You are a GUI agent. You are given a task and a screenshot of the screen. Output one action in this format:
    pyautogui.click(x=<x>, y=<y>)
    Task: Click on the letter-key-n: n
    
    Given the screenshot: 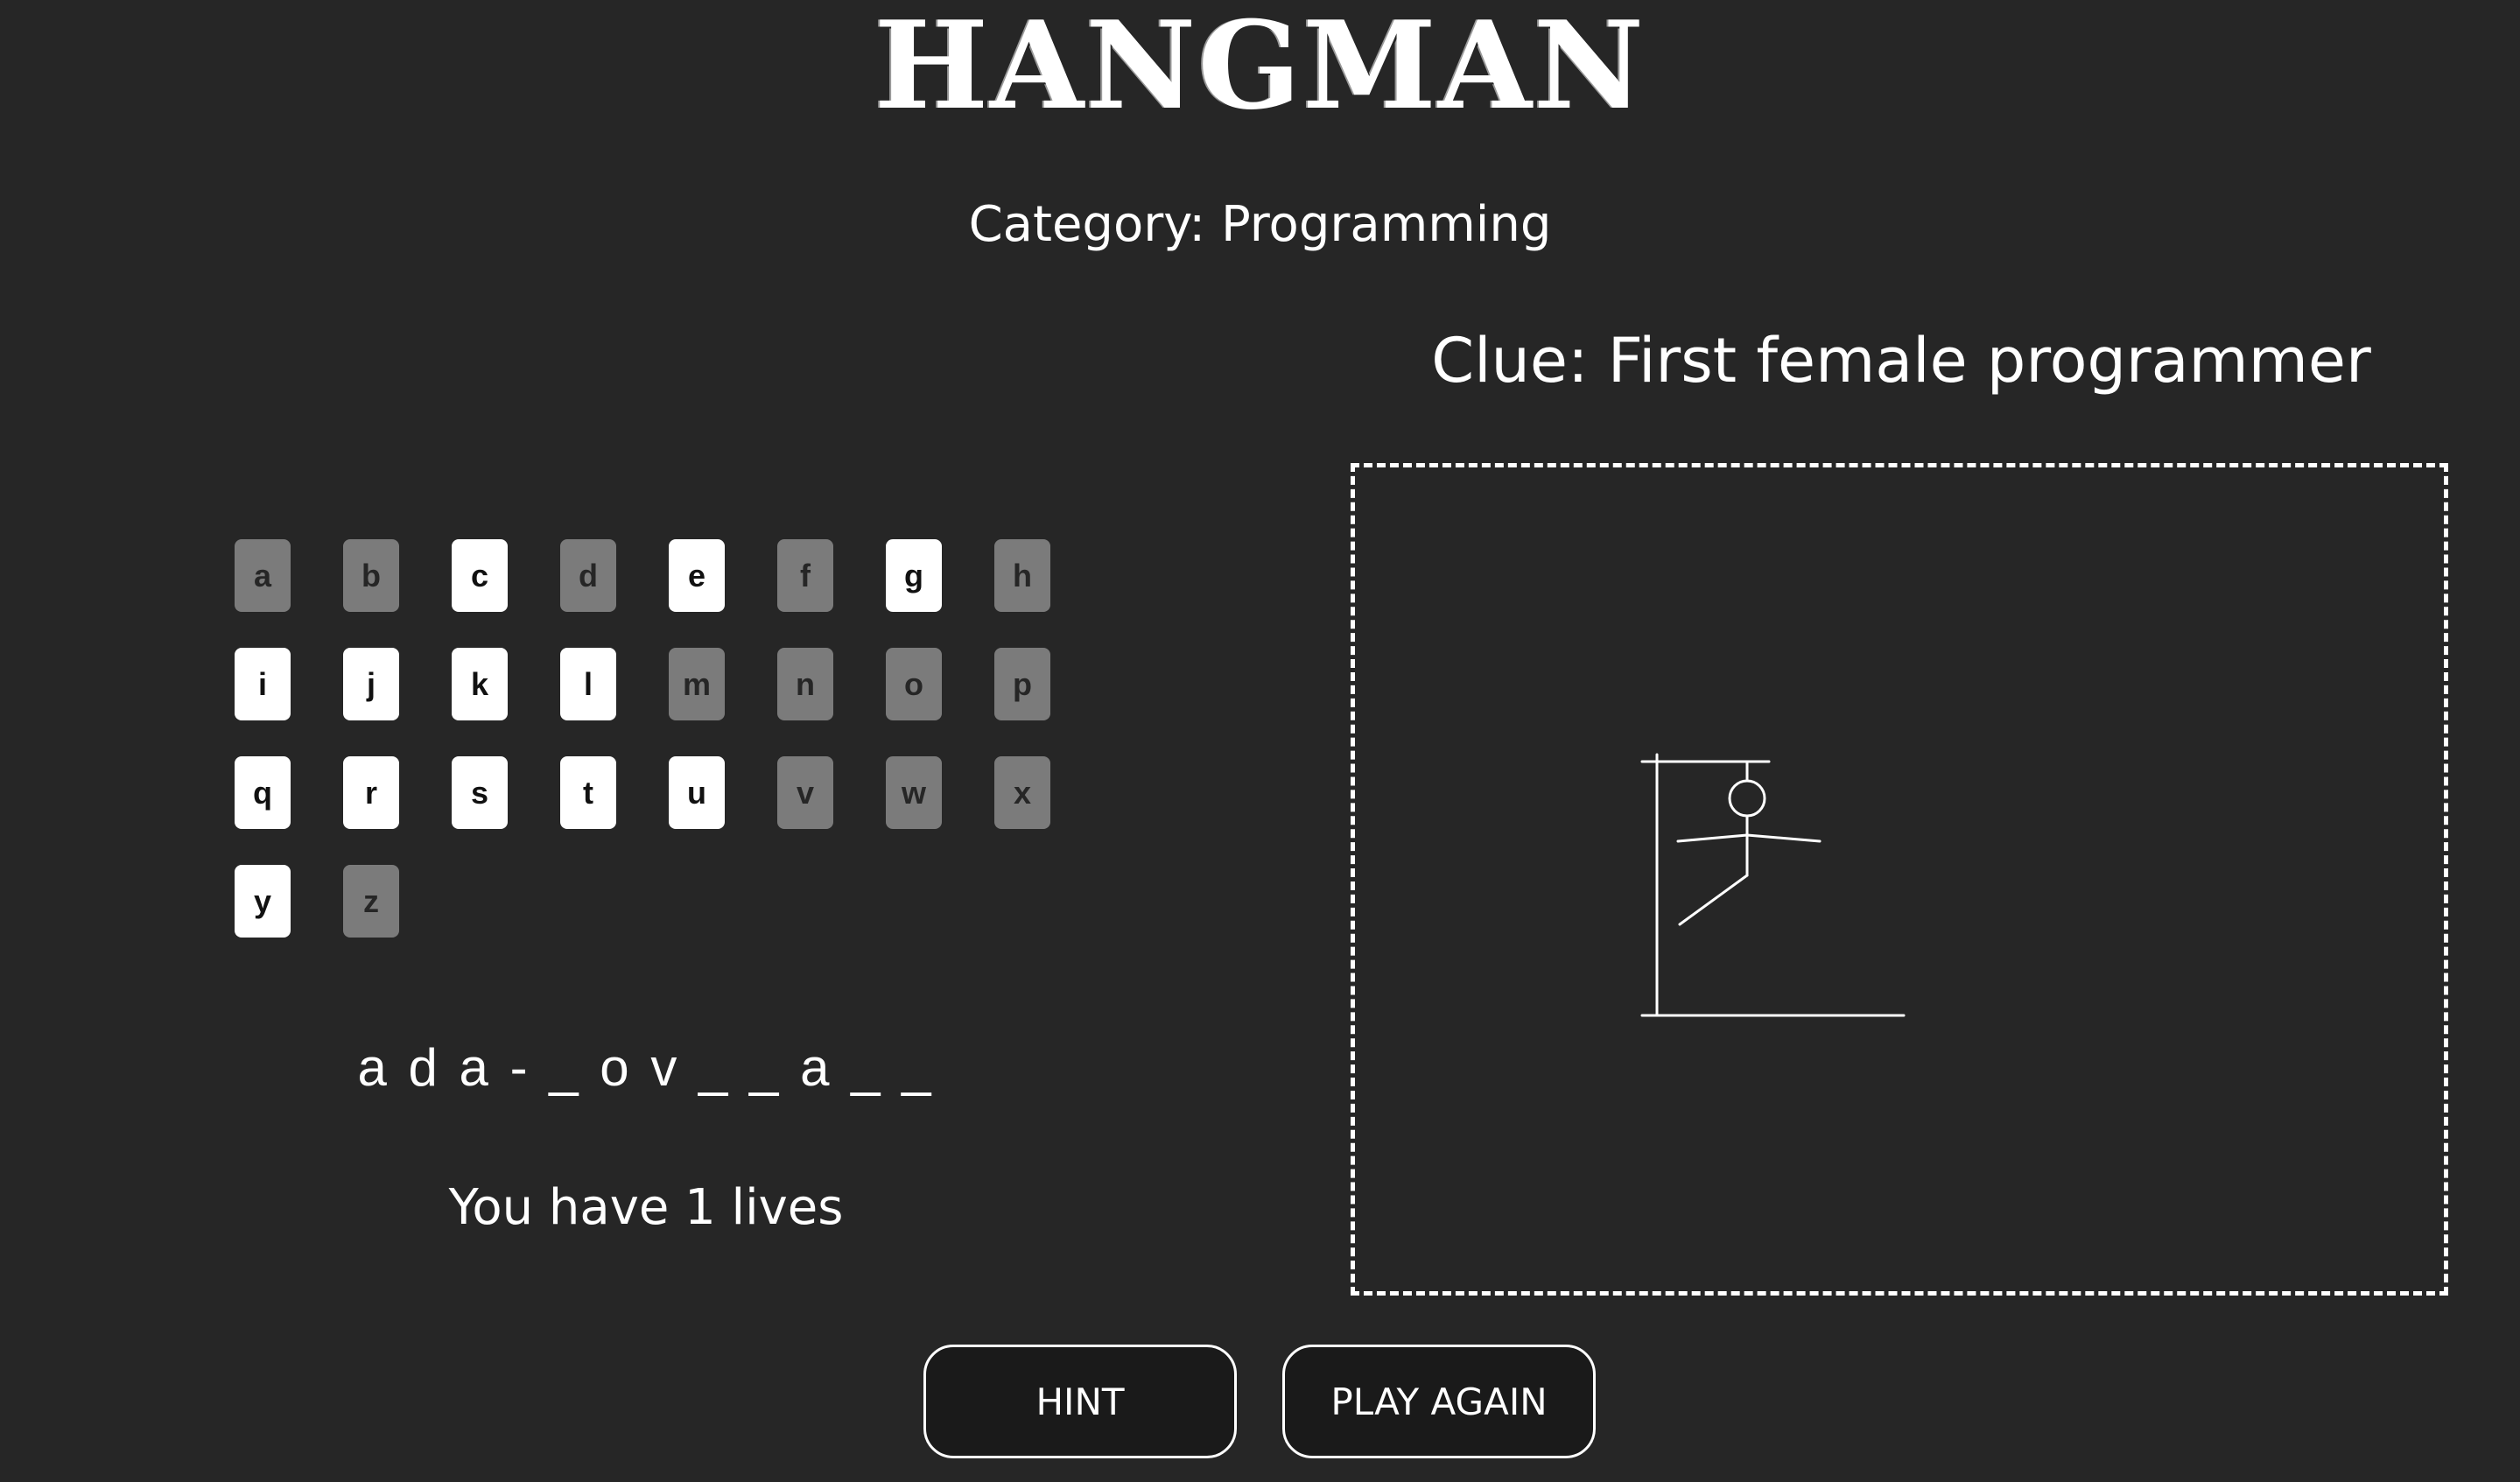 What is the action you would take?
    pyautogui.click(x=805, y=684)
    